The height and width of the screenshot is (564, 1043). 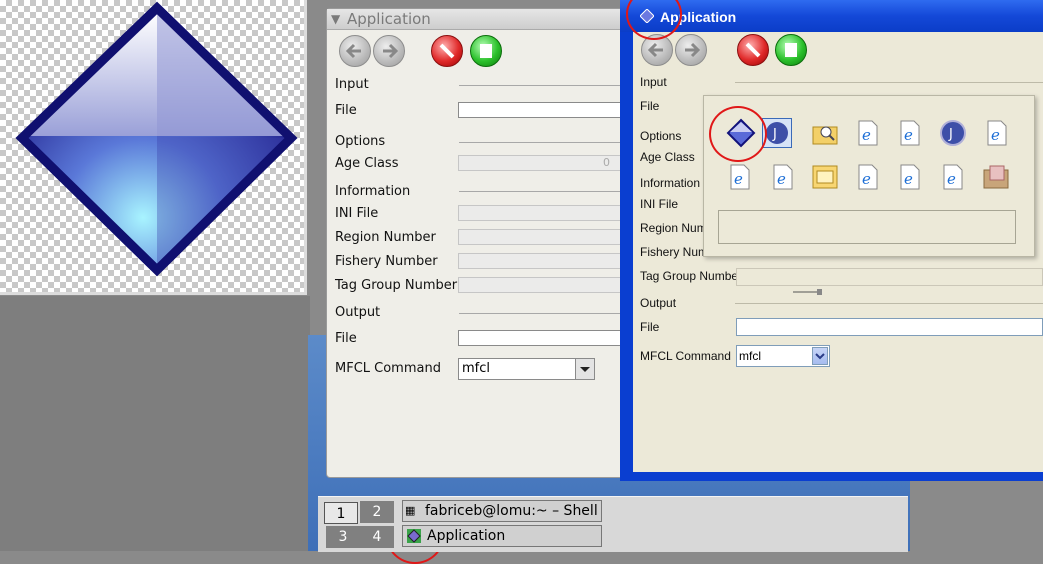 I want to click on chevron-down-icon: ▼, so click(x=335, y=19).